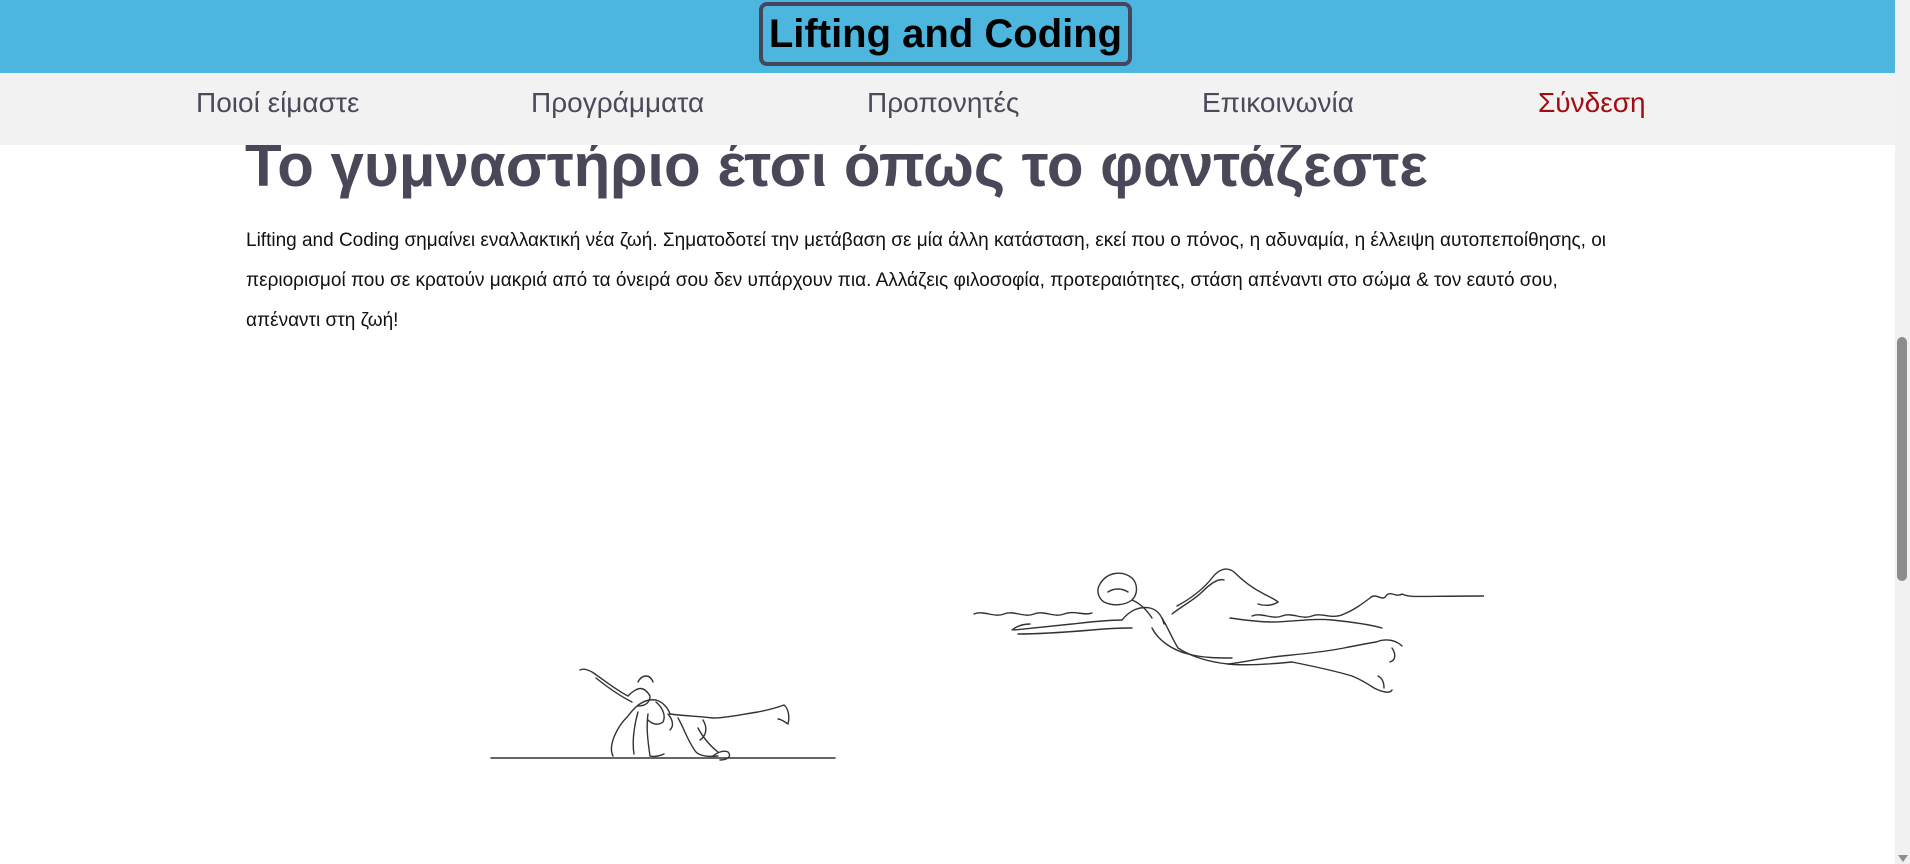  I want to click on scroll-down-arrow-icon, so click(1903, 858).